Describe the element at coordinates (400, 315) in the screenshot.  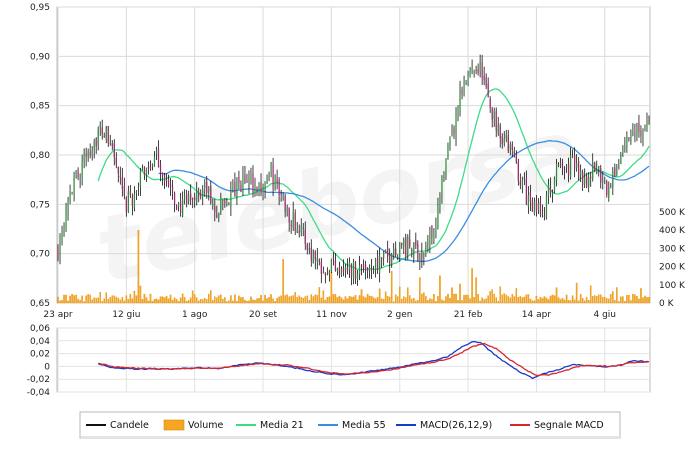
I see `x-tick-label: 2 gen` at that location.